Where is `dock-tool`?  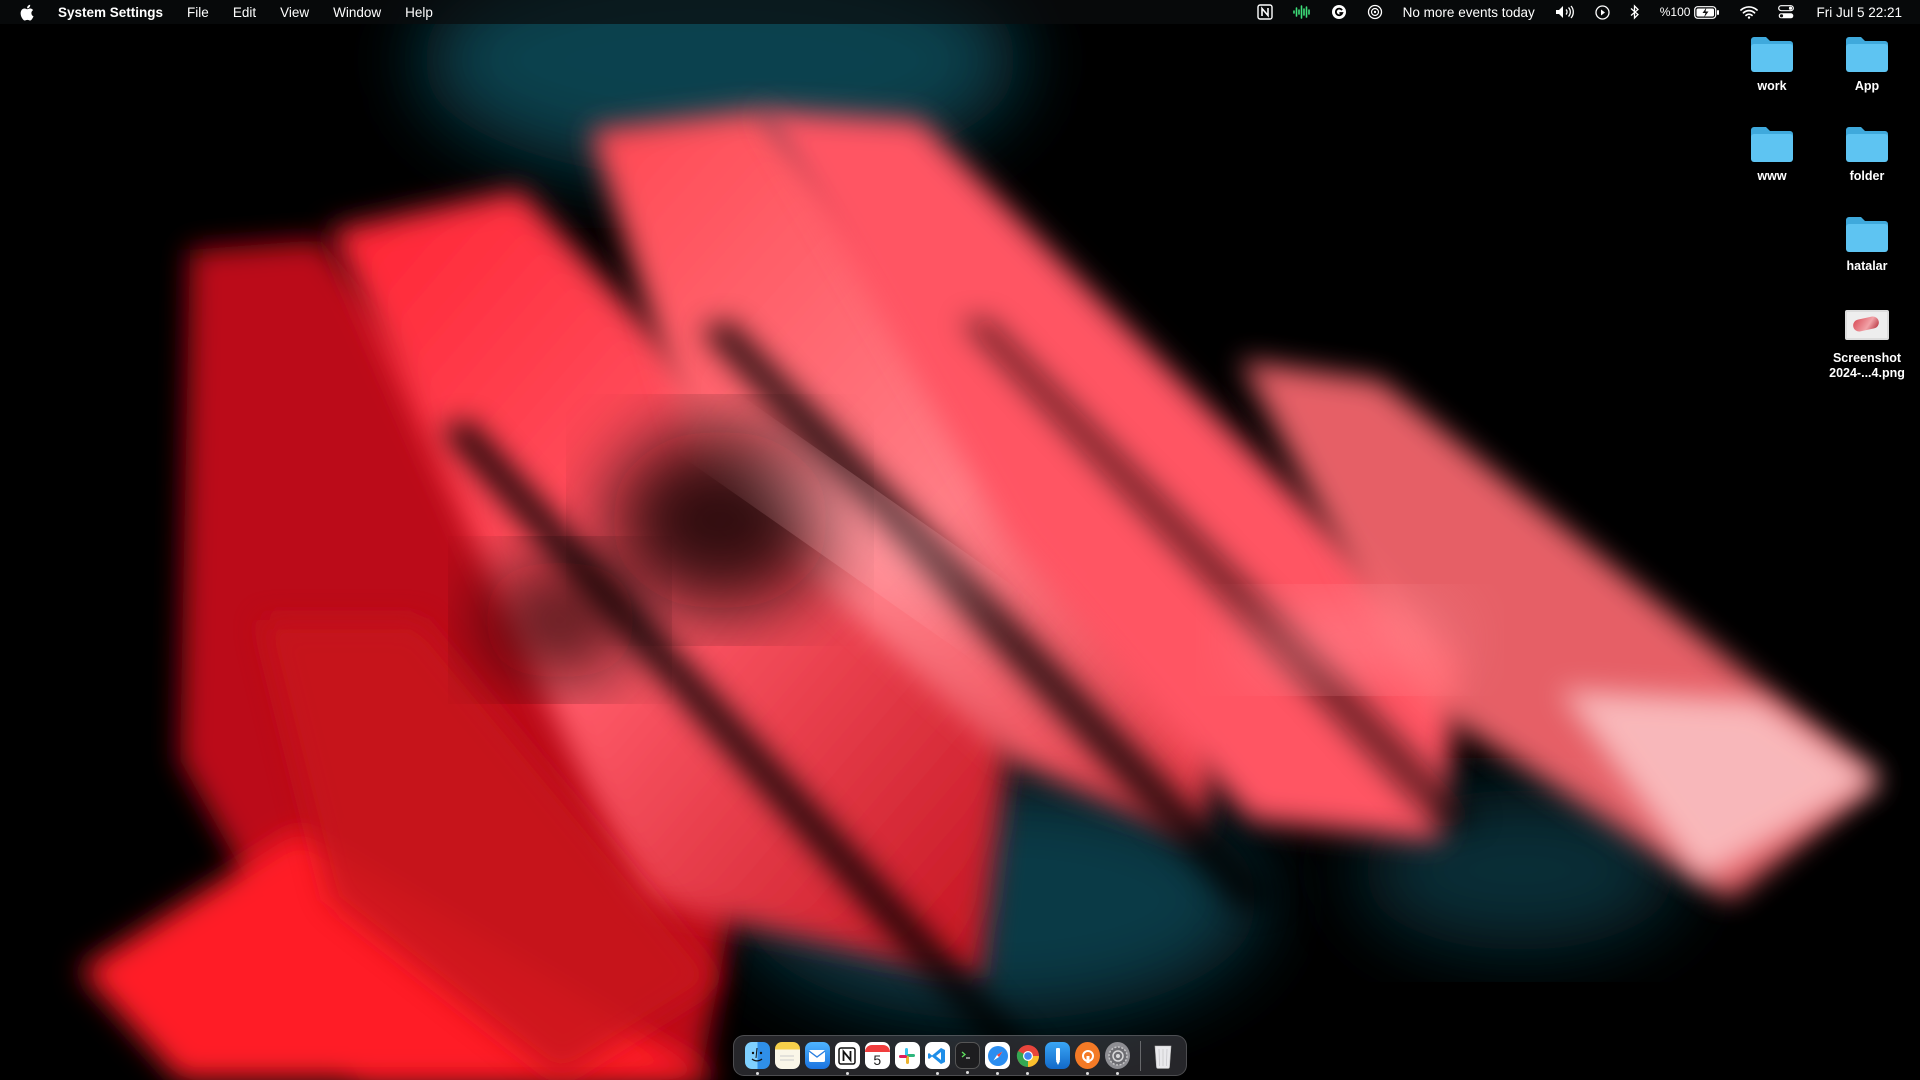
dock-tool is located at coordinates (1058, 1055).